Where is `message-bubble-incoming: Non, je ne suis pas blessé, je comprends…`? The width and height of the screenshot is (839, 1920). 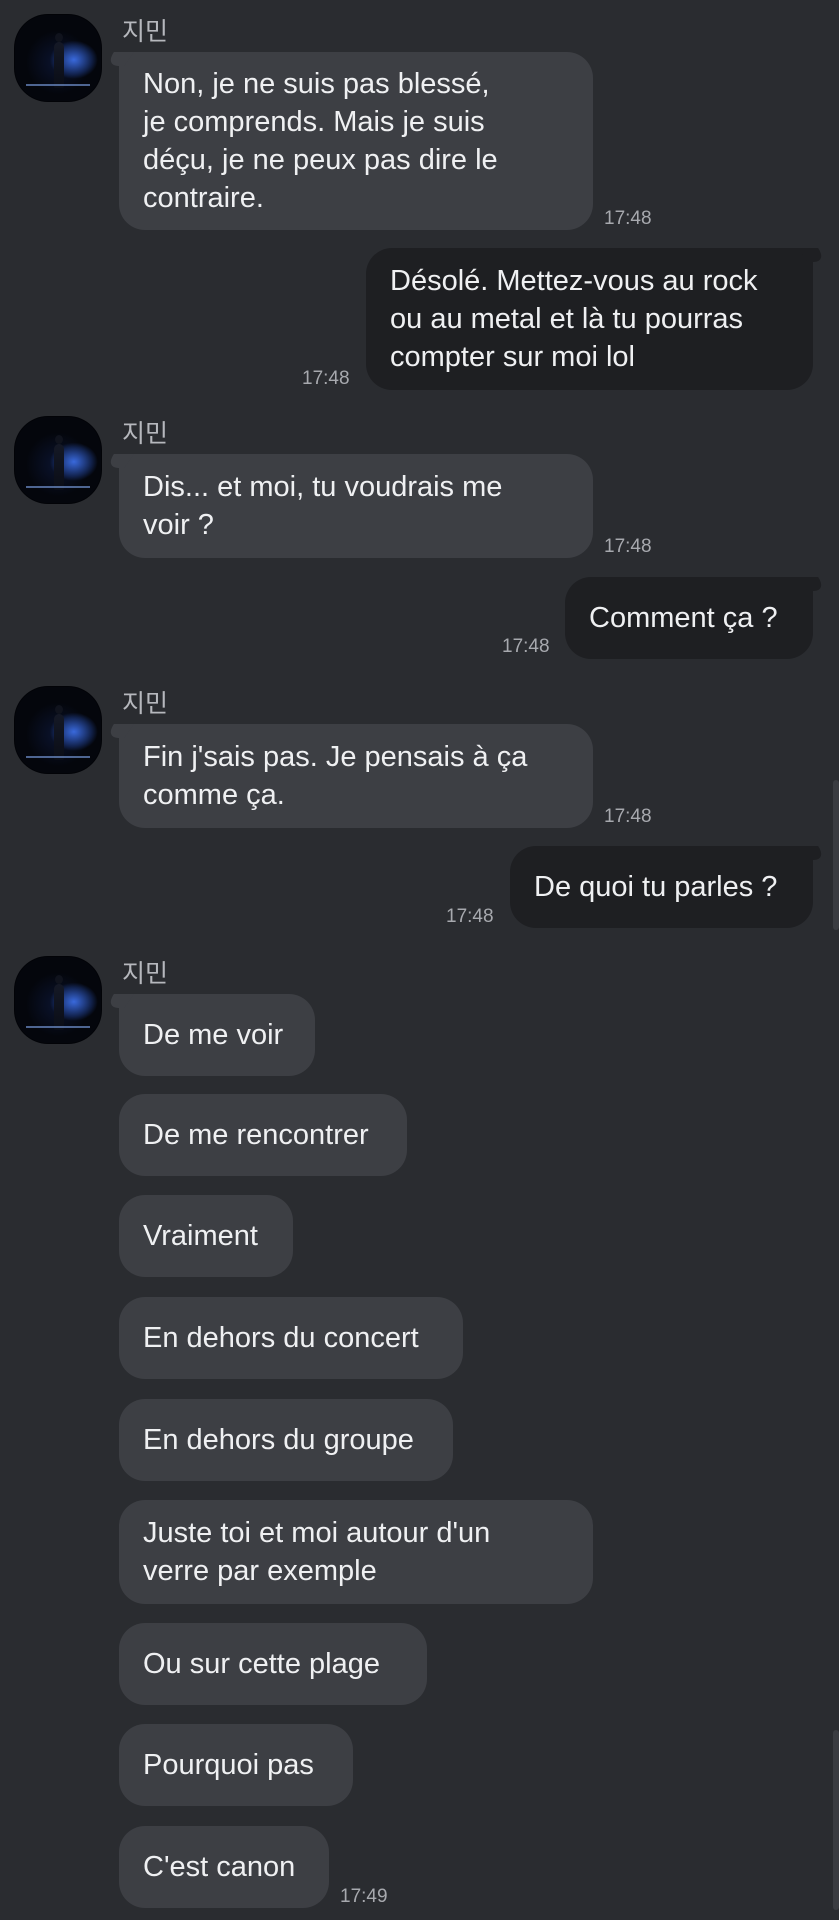 message-bubble-incoming: Non, je ne suis pas blessé, je comprends… is located at coordinates (356, 141).